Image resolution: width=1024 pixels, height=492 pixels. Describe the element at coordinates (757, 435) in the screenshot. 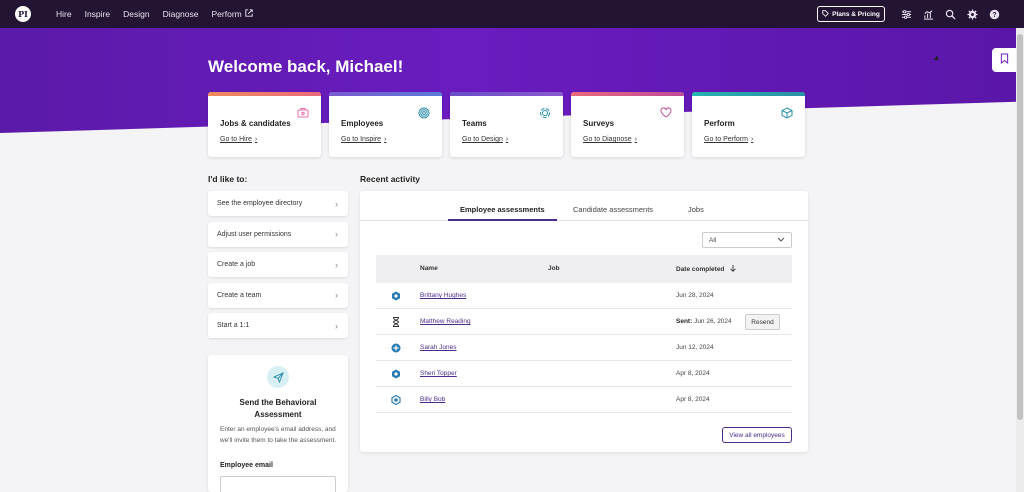

I see `view-all-employees-button: View all employees` at that location.